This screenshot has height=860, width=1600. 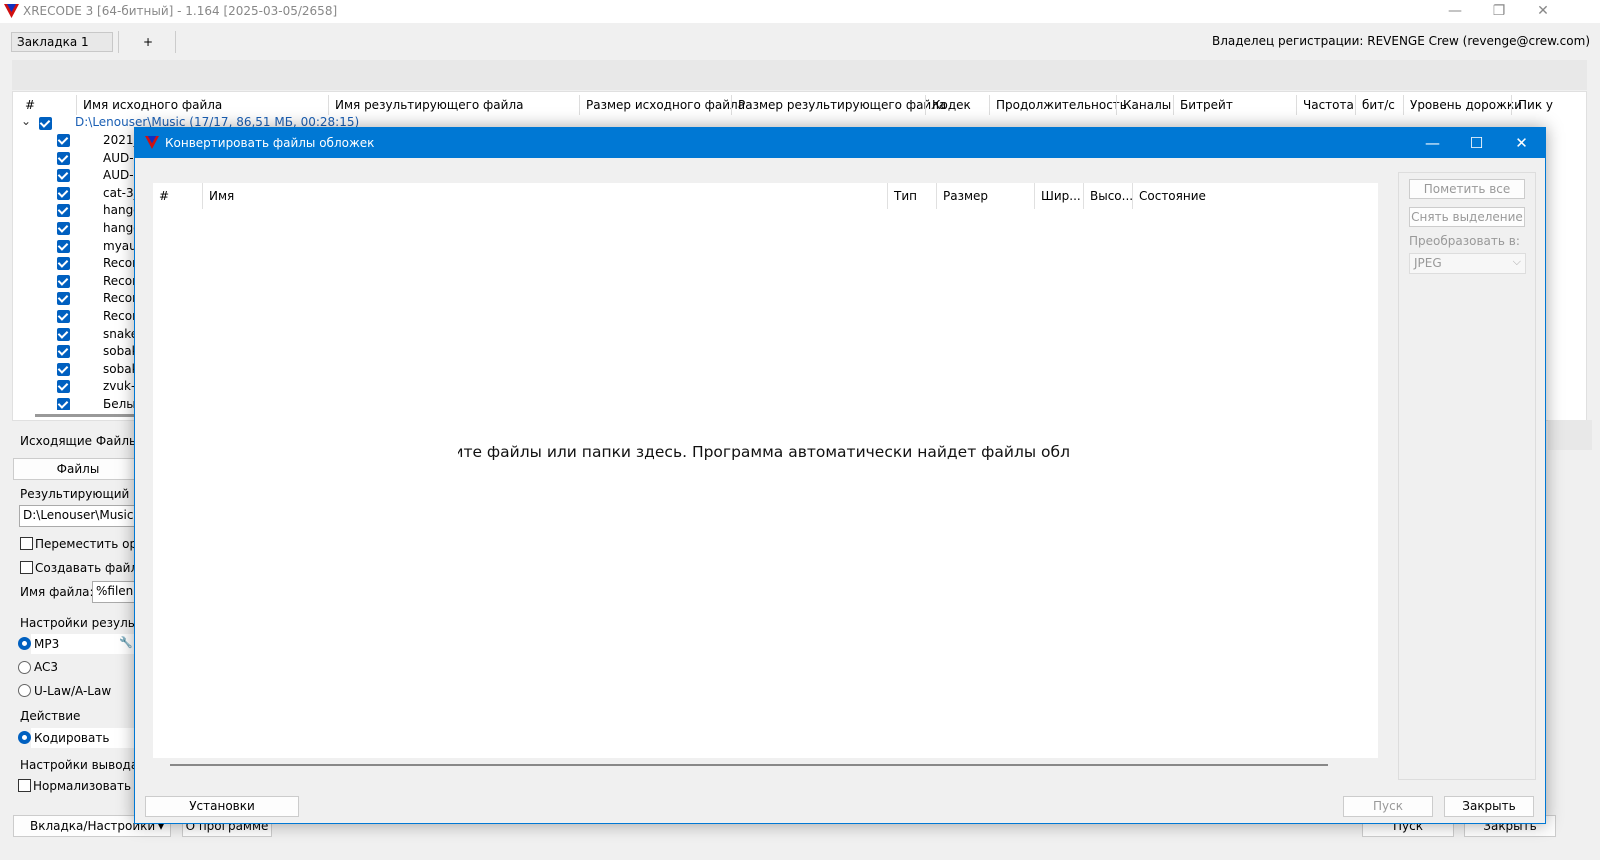 What do you see at coordinates (79, 516) in the screenshot?
I see `output-directory-field: D:\Lenouser\Music` at bounding box center [79, 516].